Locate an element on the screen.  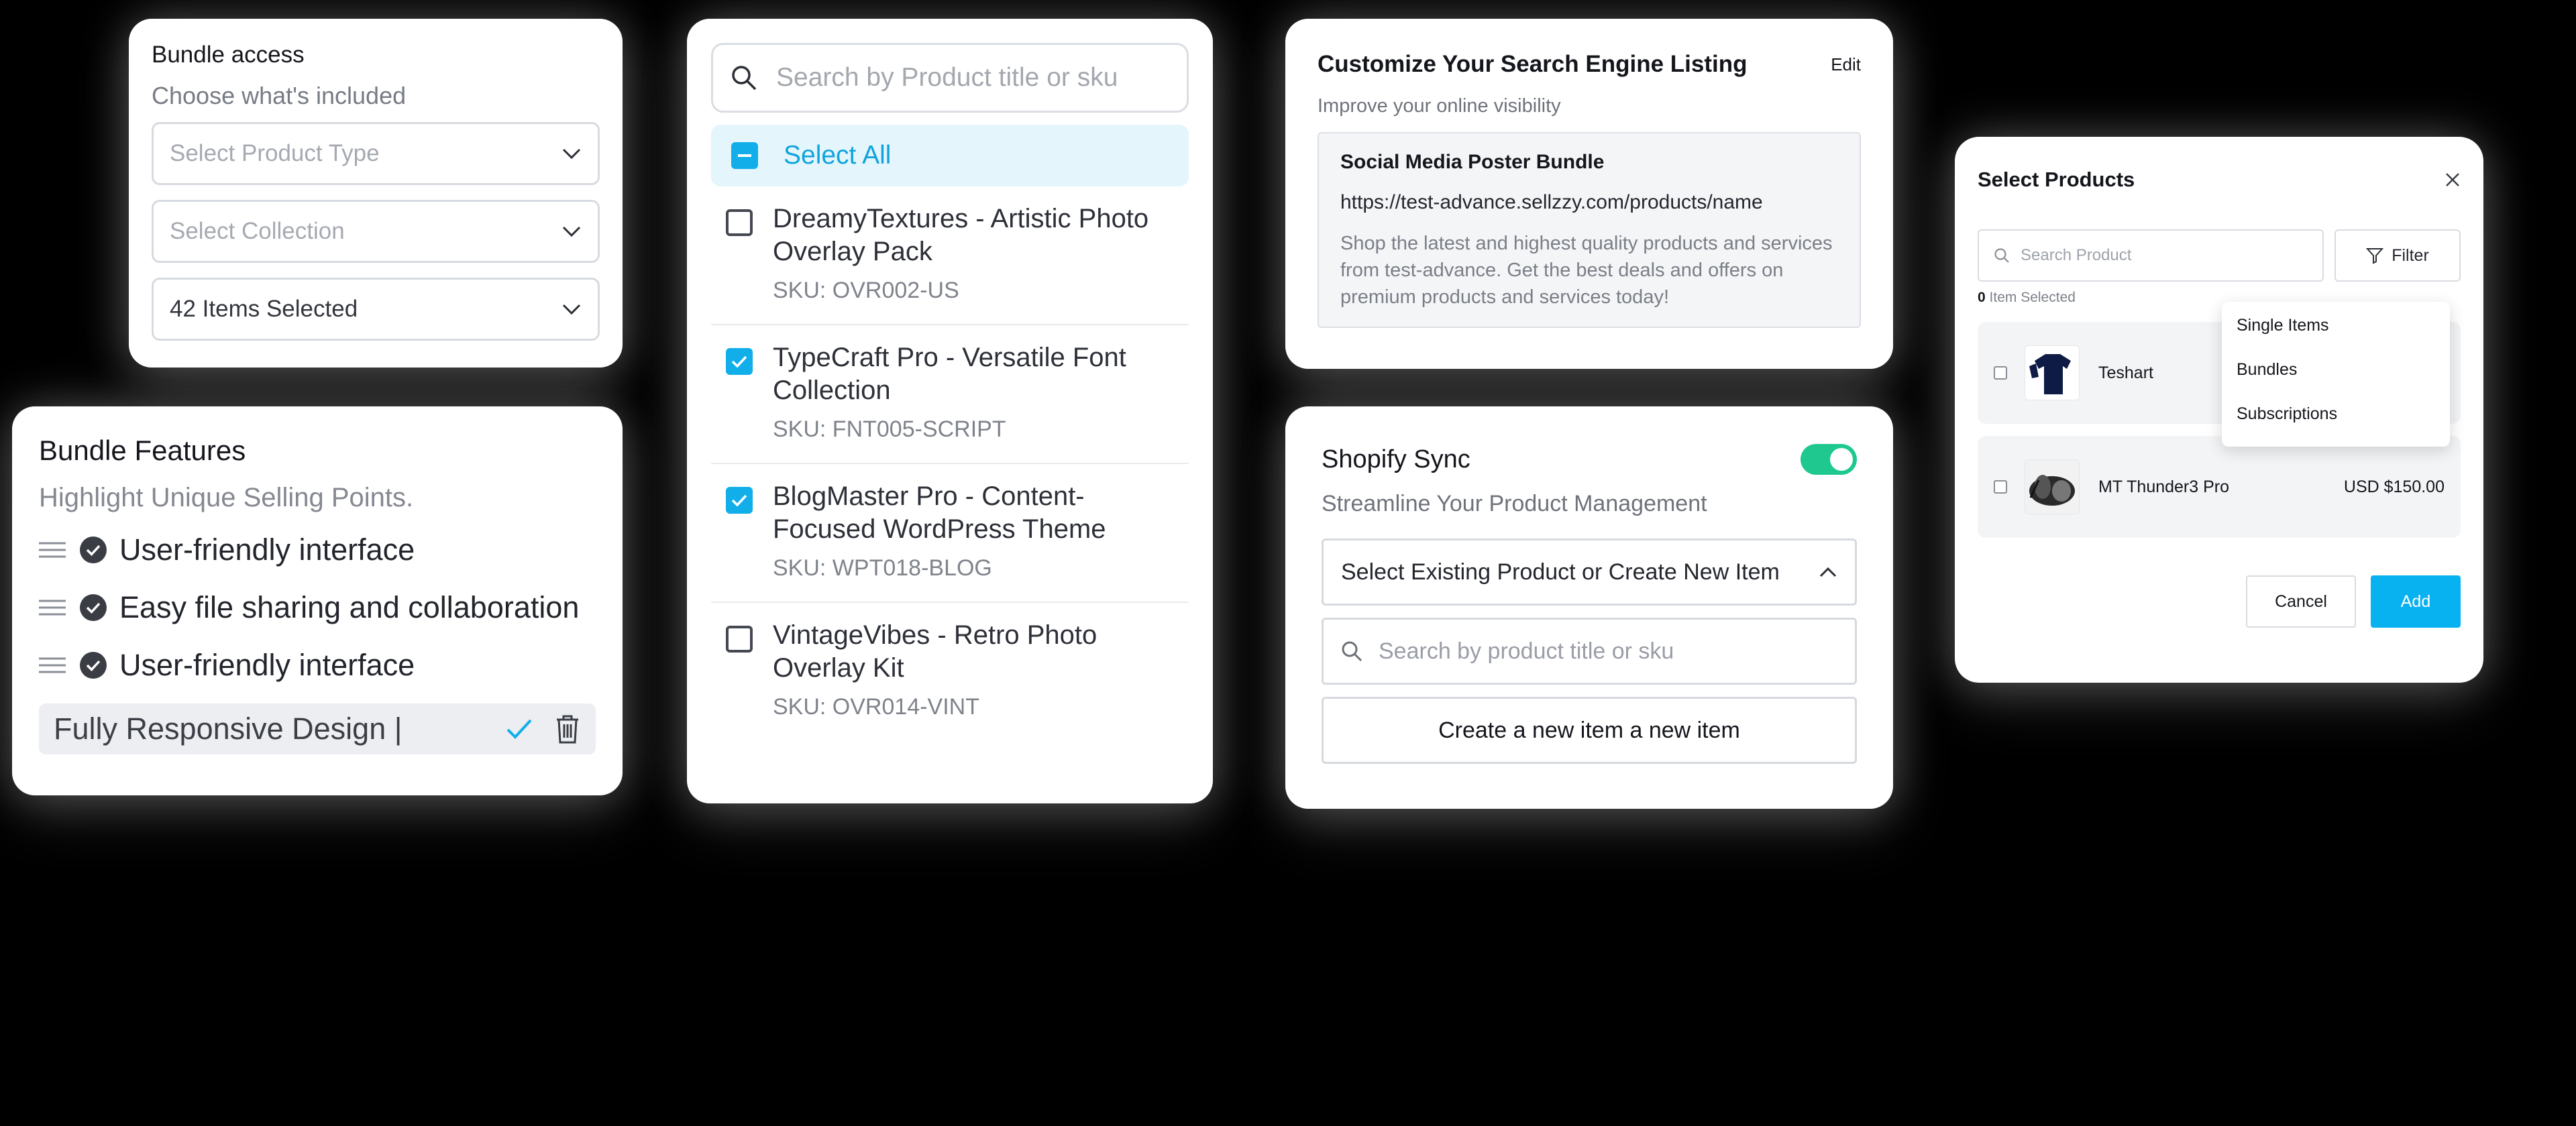
filter-button: Filter is located at coordinates (2397, 255).